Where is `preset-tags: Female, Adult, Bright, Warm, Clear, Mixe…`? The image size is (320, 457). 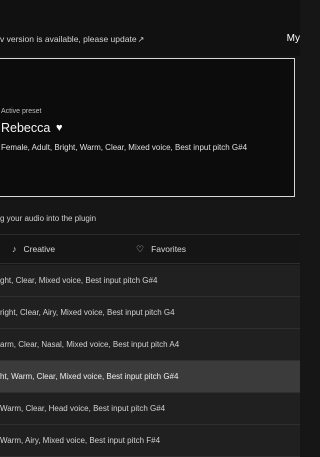 preset-tags: Female, Adult, Bright, Warm, Clear, Mixe… is located at coordinates (124, 147).